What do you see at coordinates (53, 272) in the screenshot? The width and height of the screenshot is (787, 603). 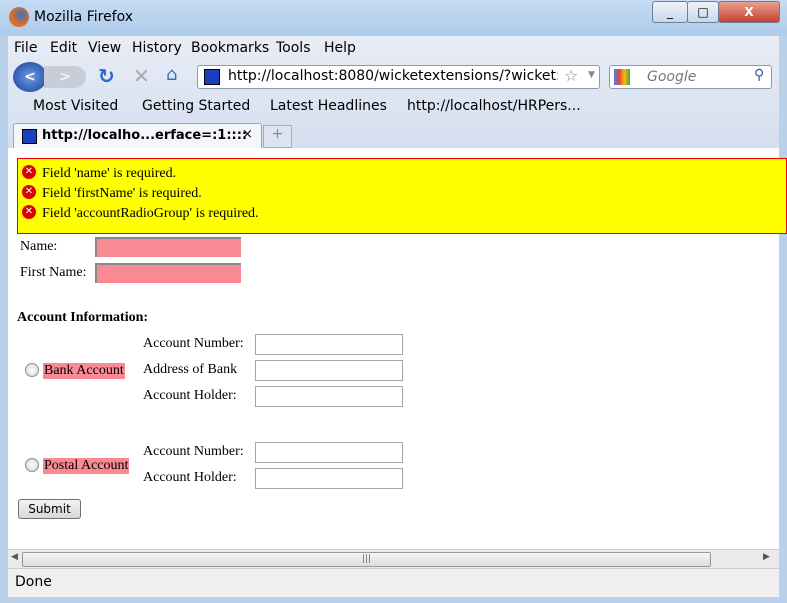 I see `first-name-label: First Name:` at bounding box center [53, 272].